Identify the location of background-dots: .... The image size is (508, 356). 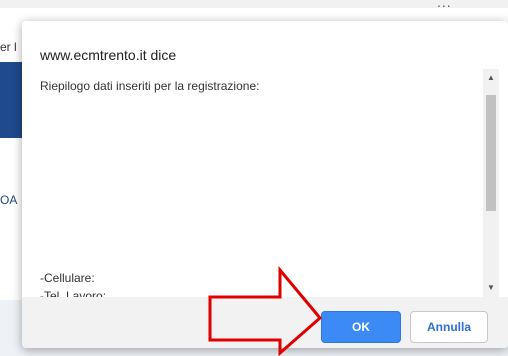
(444, 5).